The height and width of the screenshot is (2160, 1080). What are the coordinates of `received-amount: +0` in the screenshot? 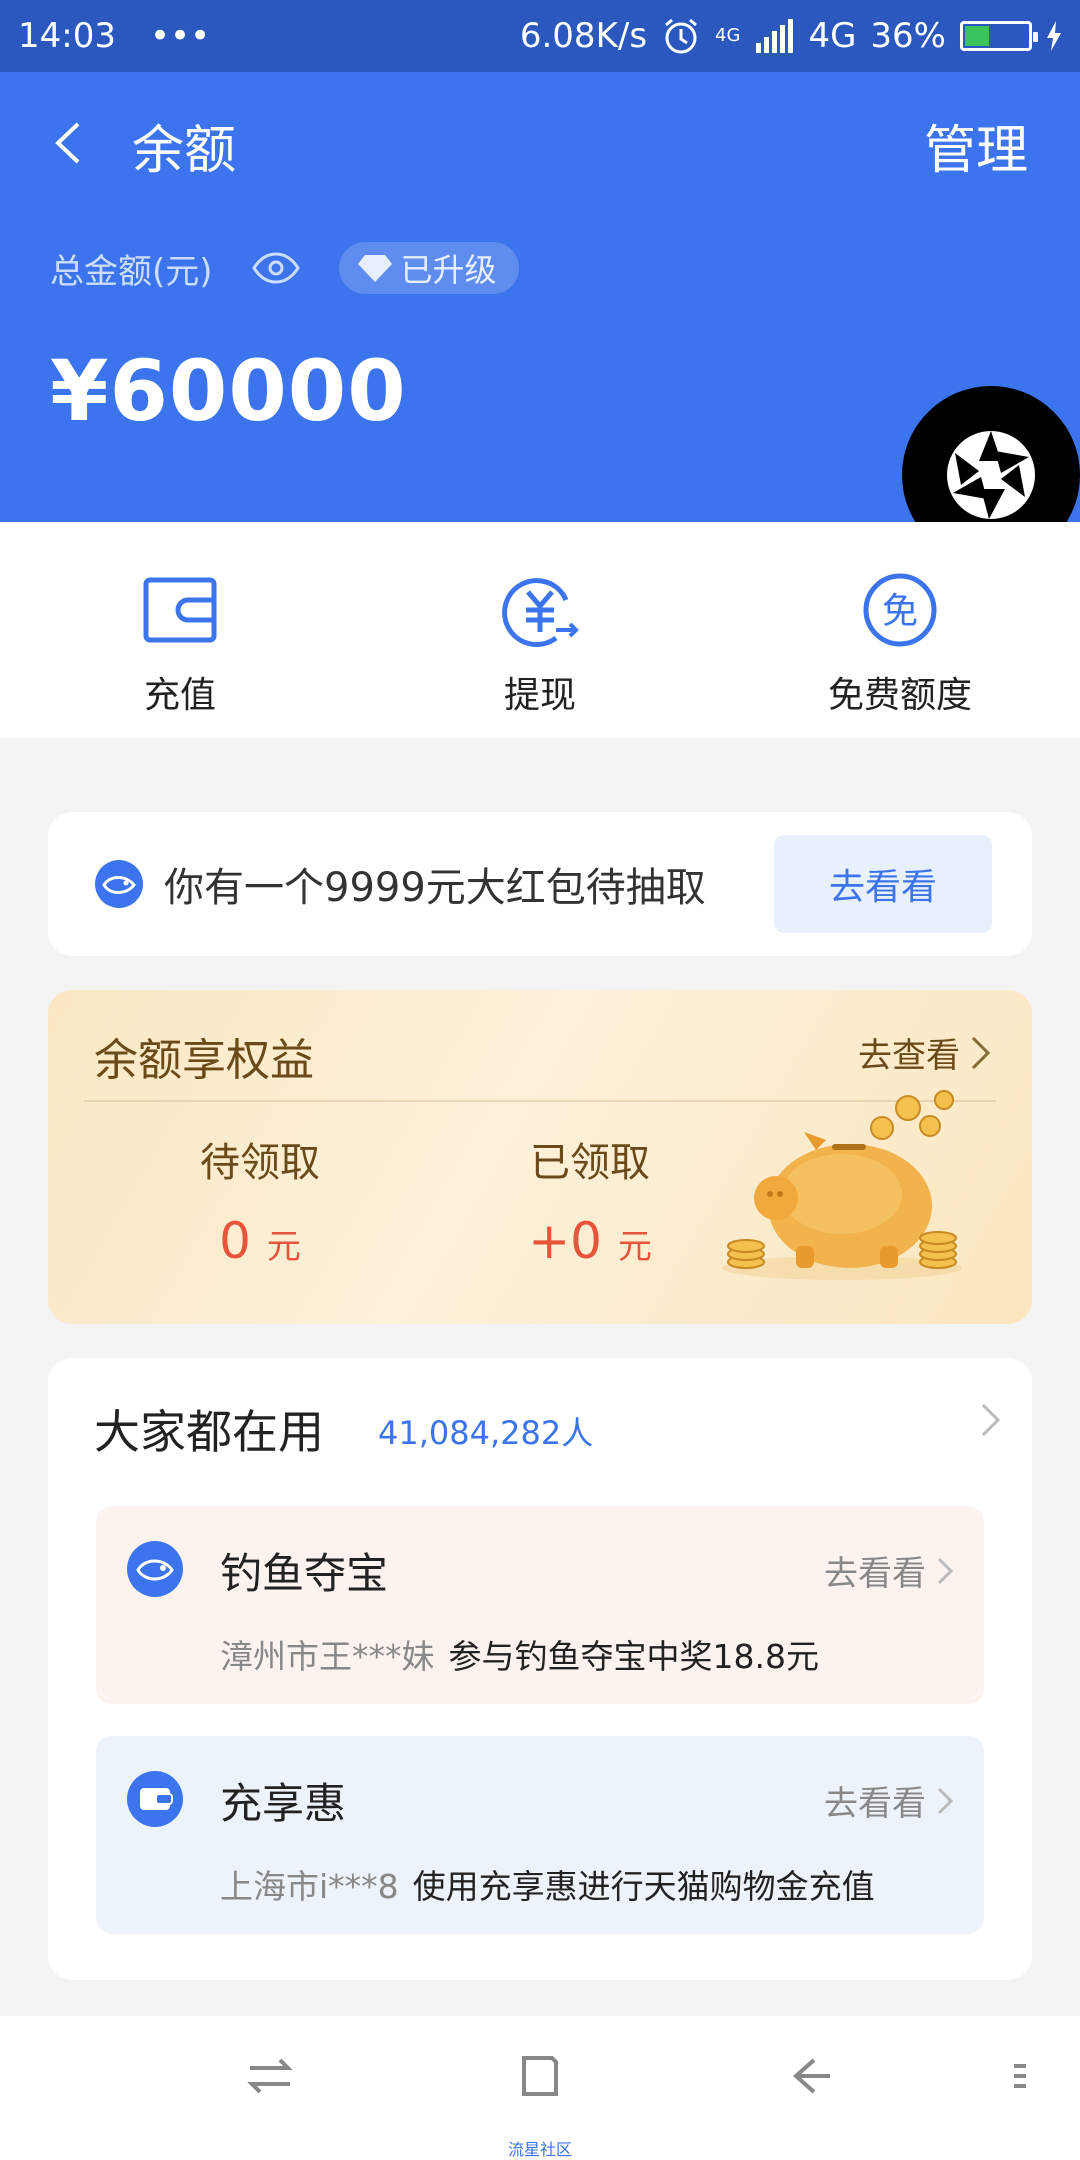 It's located at (565, 1241).